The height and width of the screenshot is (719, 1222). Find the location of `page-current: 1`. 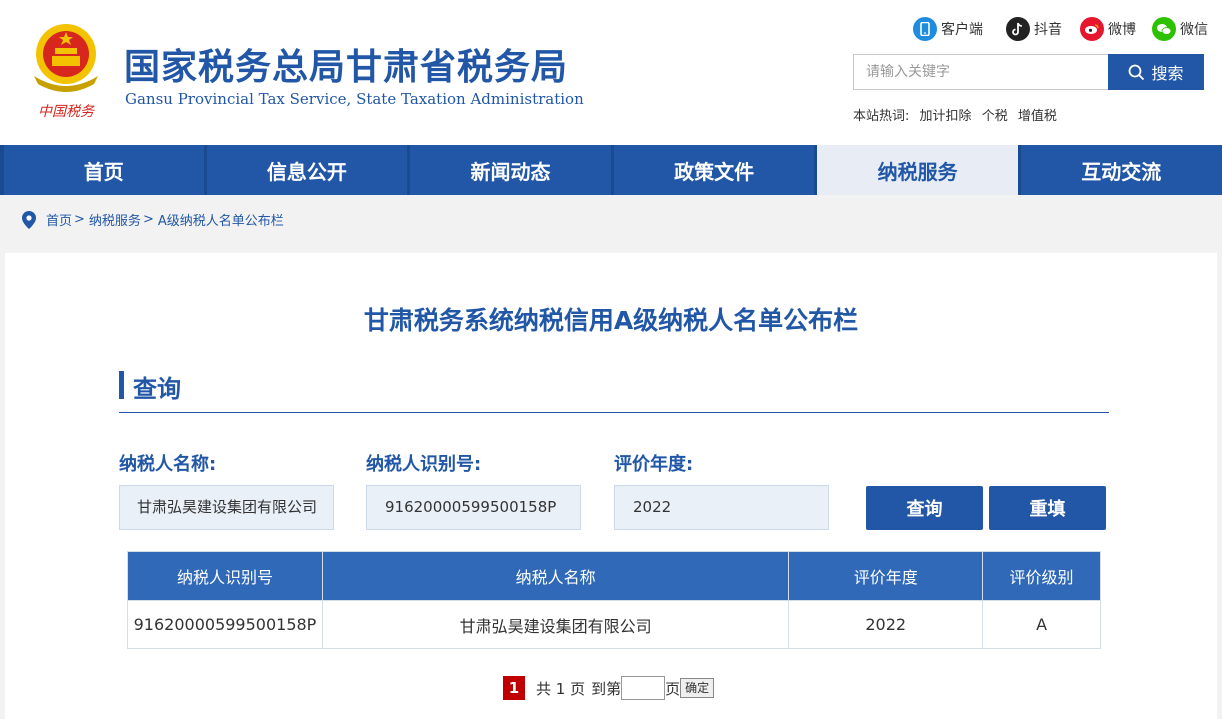

page-current: 1 is located at coordinates (514, 688).